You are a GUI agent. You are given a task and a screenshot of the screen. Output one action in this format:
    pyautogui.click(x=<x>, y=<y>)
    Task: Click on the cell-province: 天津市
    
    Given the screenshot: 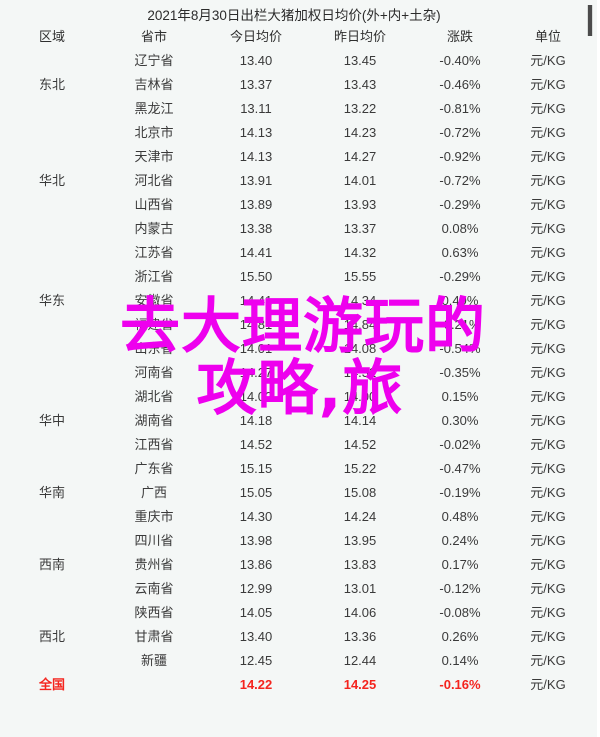 What is the action you would take?
    pyautogui.click(x=154, y=156)
    